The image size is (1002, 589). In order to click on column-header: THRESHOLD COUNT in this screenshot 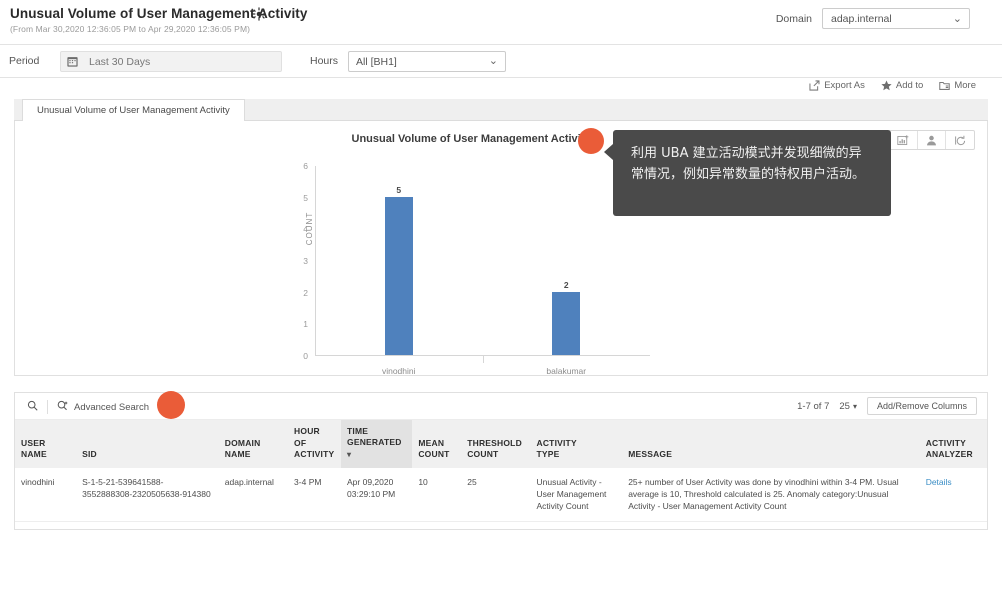, I will do `click(496, 444)`.